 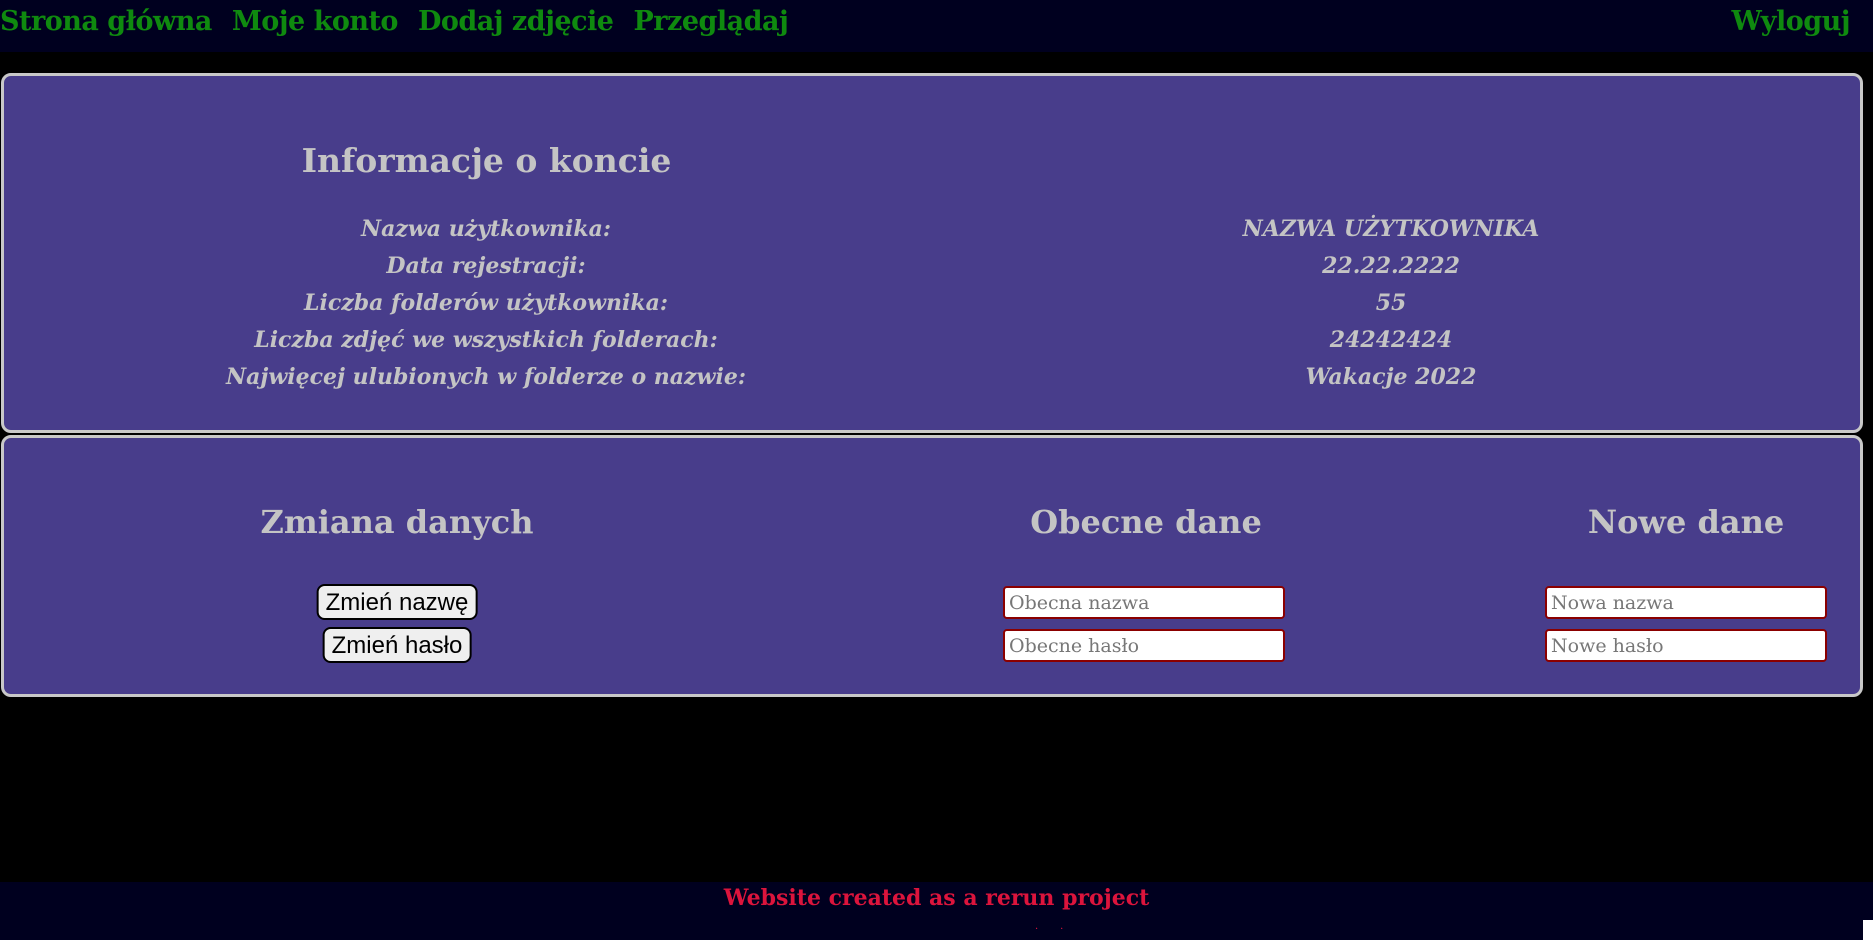 What do you see at coordinates (1686, 645) in the screenshot?
I see `new-password-input` at bounding box center [1686, 645].